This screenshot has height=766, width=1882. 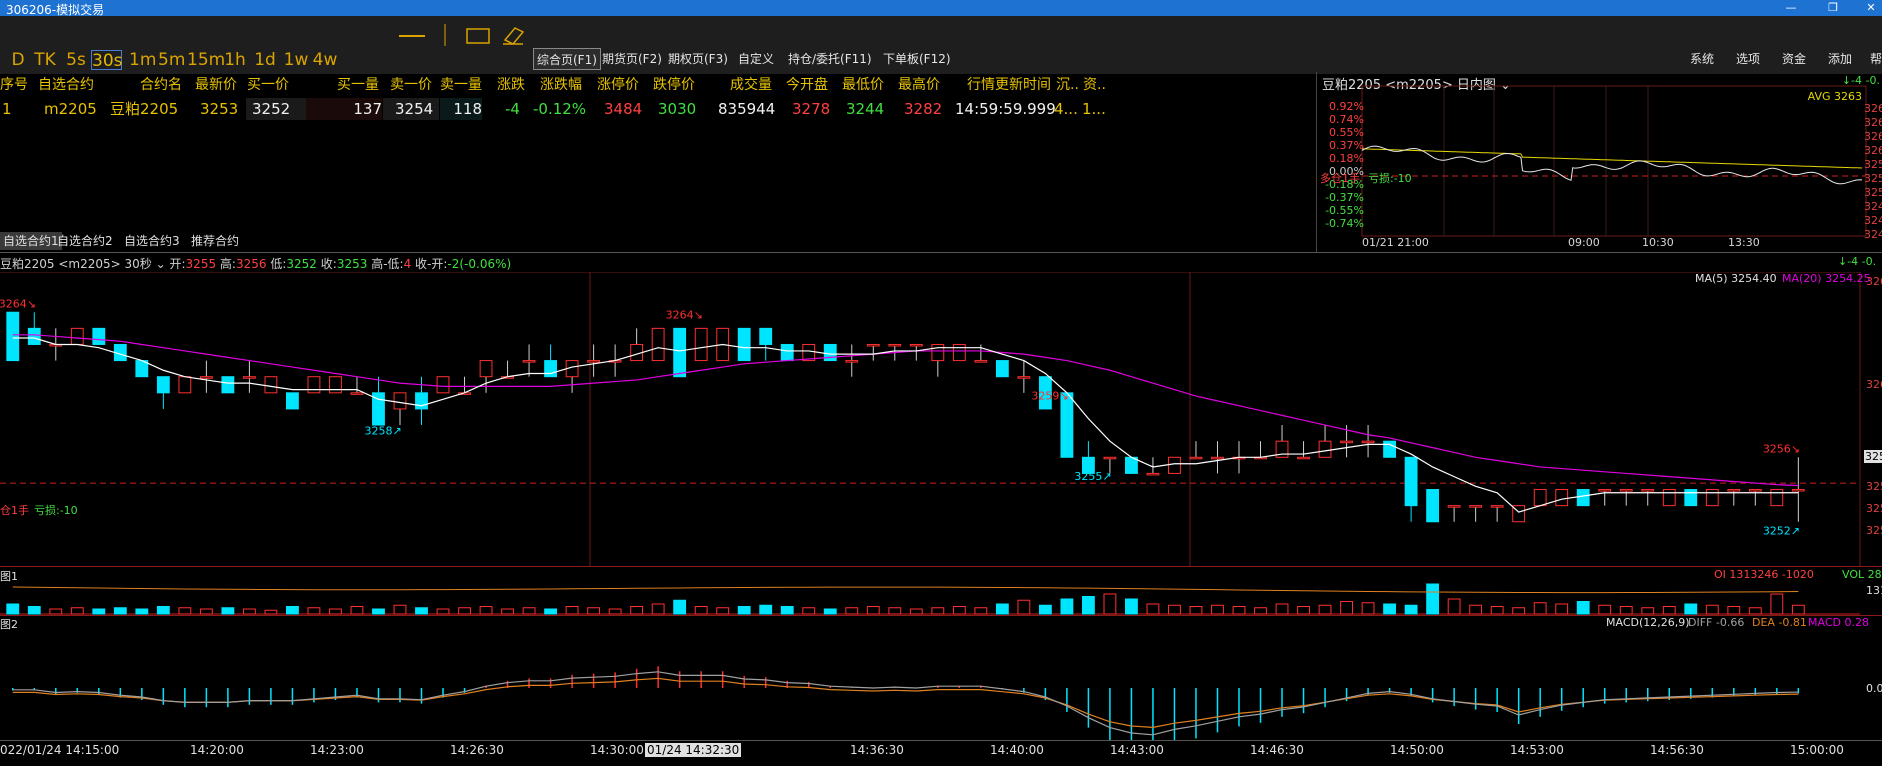 What do you see at coordinates (698, 59) in the screenshot?
I see `tab-options: 期权页(F3)` at bounding box center [698, 59].